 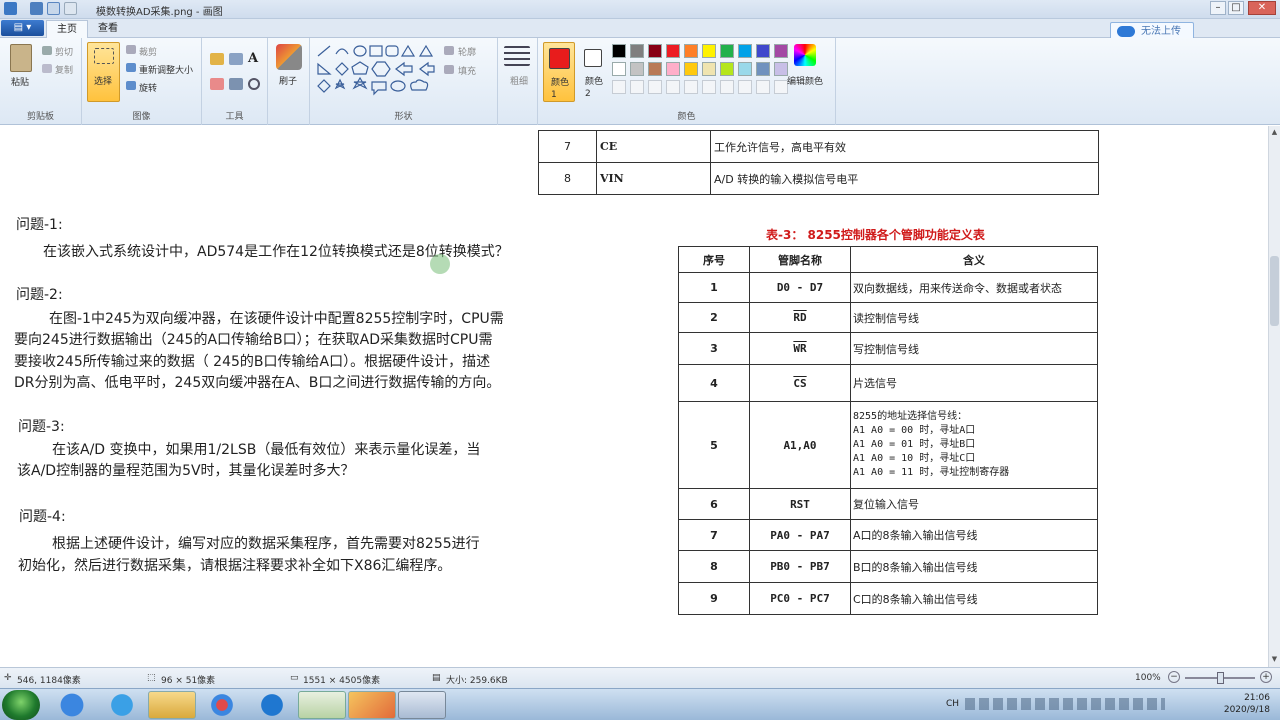 I want to click on vertical-scrollbar: ▲ ▼, so click(x=1274, y=396).